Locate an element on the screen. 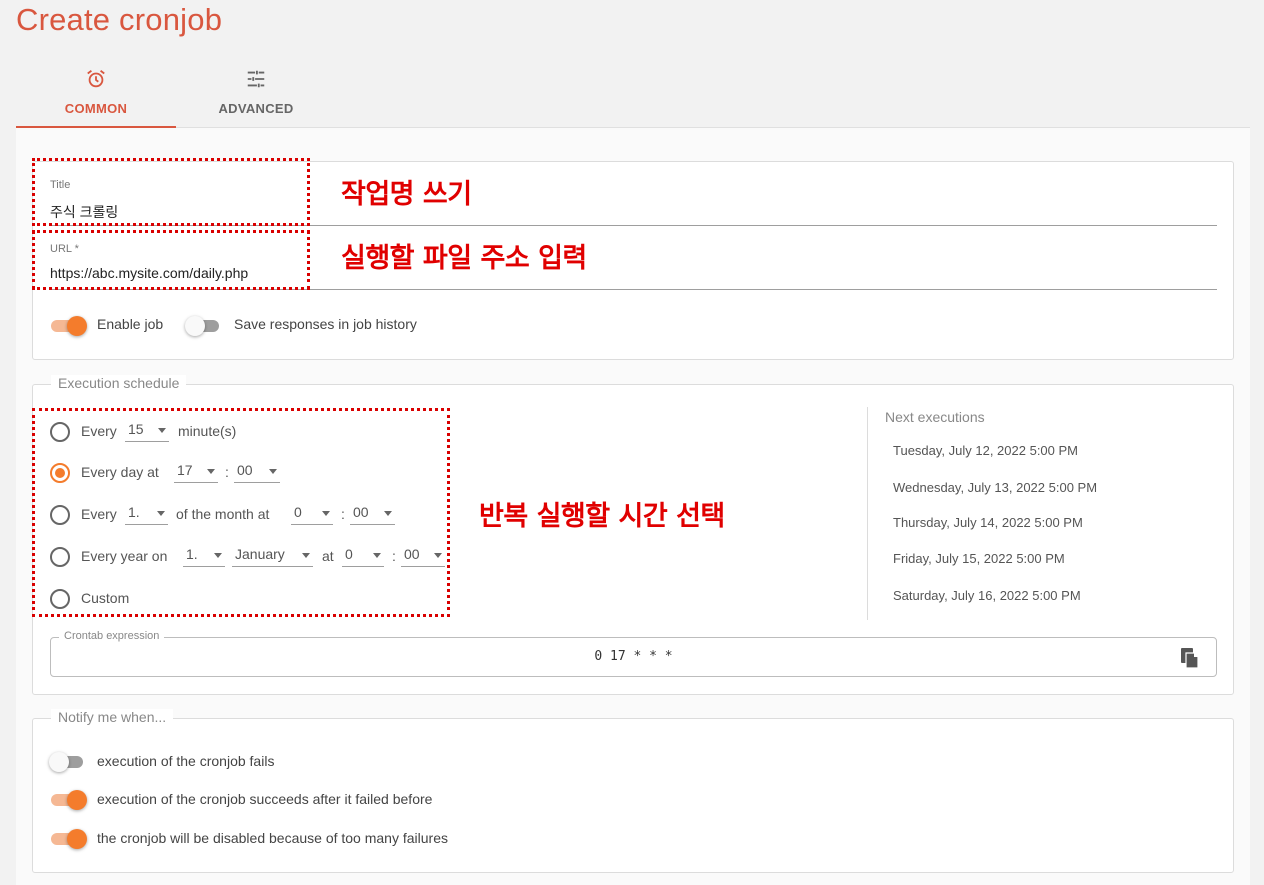  next-execution-item: Thursday, July 14, 2022 5:00 PM is located at coordinates (988, 522).